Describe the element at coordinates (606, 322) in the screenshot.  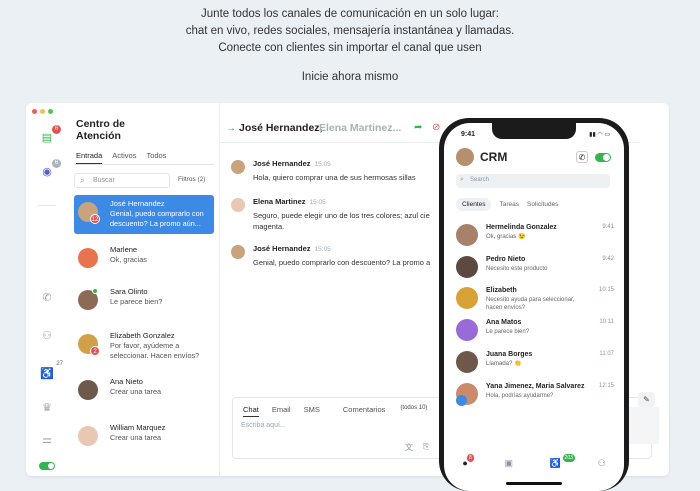
I see `client-time: 10:11` at that location.